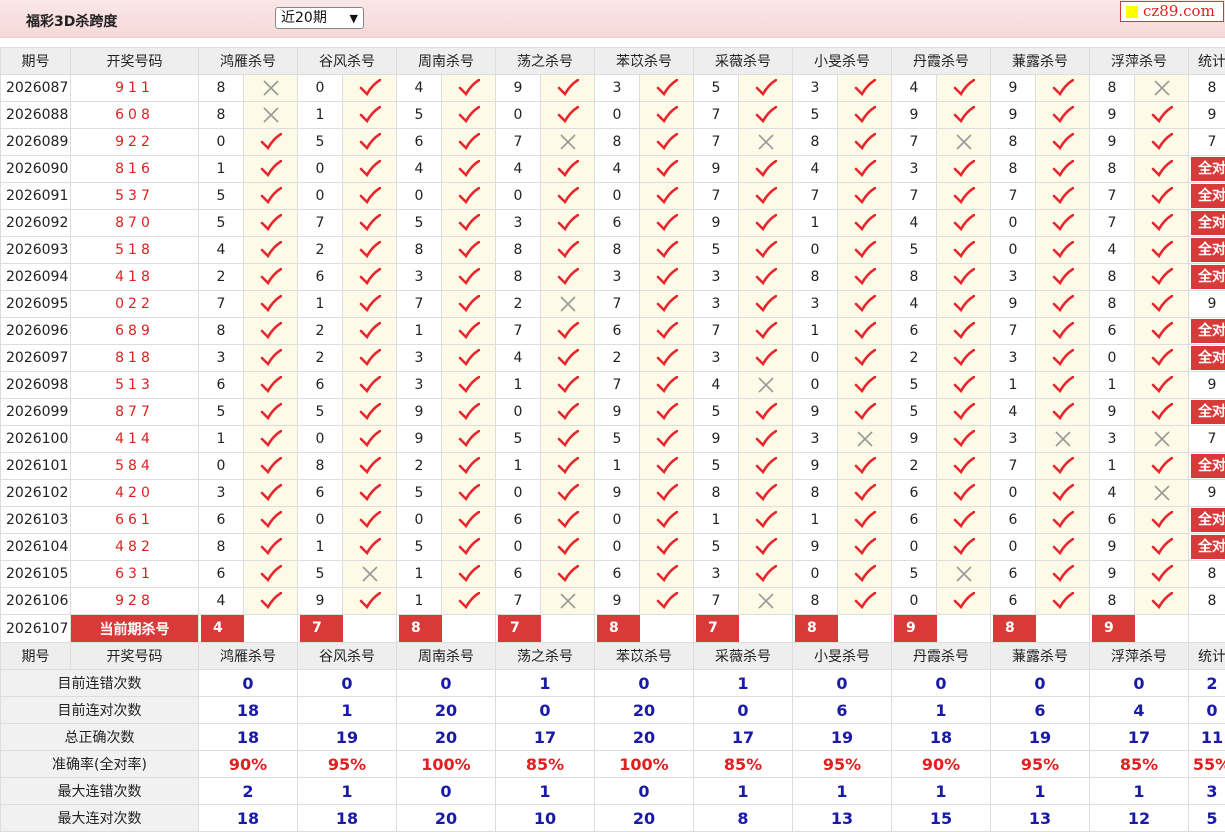 The height and width of the screenshot is (832, 1225). I want to click on period-select: 近20期▼, so click(319, 18).